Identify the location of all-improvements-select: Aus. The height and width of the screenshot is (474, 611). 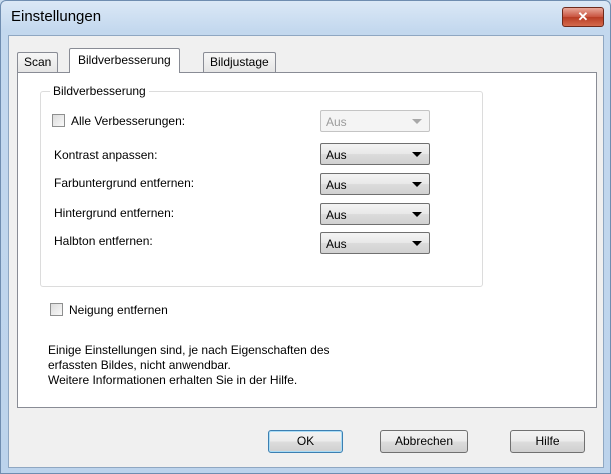
(375, 121).